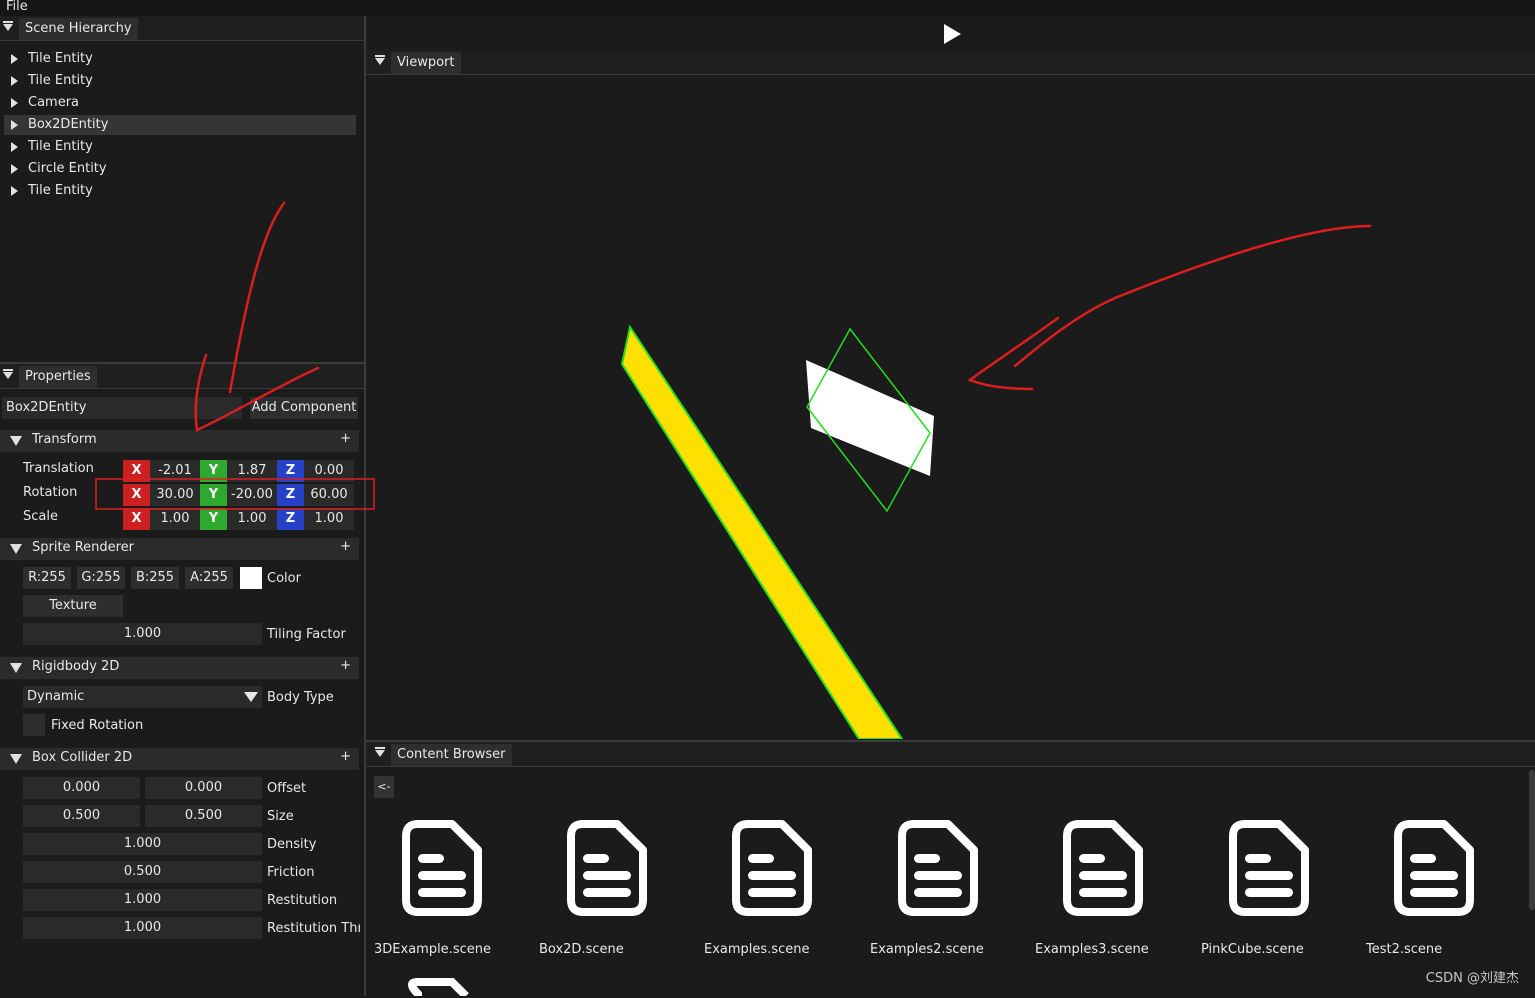 The width and height of the screenshot is (1535, 998). Describe the element at coordinates (180, 169) in the screenshot. I see `hierarchy-item: Circle Entity` at that location.